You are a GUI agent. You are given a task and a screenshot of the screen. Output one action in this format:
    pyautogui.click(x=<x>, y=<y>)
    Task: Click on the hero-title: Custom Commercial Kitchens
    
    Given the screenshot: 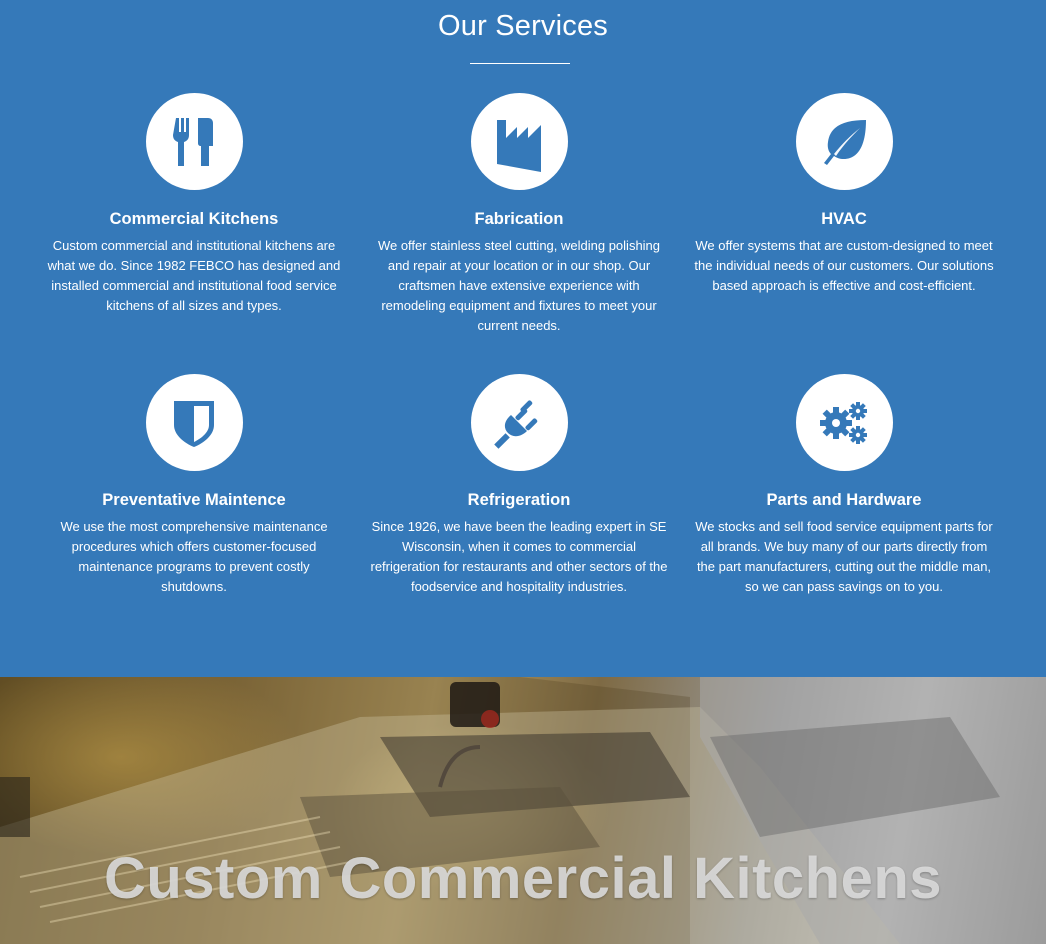 What is the action you would take?
    pyautogui.click(x=523, y=878)
    